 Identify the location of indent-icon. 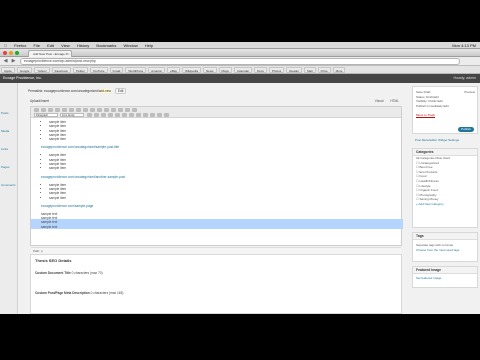
(145, 115).